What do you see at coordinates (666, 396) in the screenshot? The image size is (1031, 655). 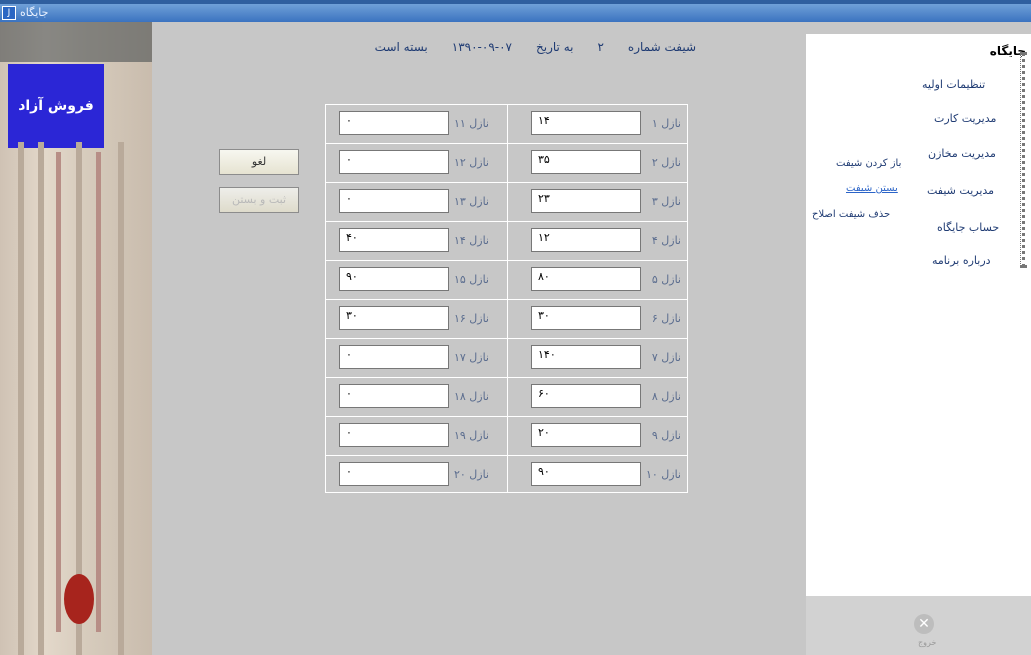 I see `nozzle-label-8: نازل ۸` at bounding box center [666, 396].